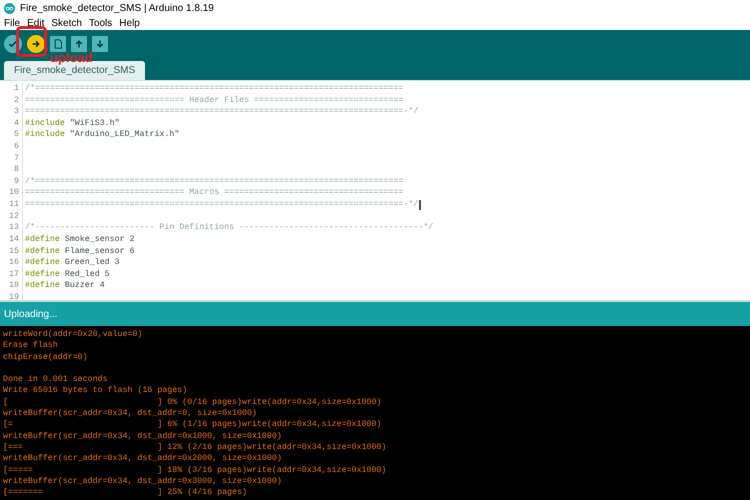 This screenshot has width=750, height=500. What do you see at coordinates (16, 158) in the screenshot?
I see `line-number: 7` at bounding box center [16, 158].